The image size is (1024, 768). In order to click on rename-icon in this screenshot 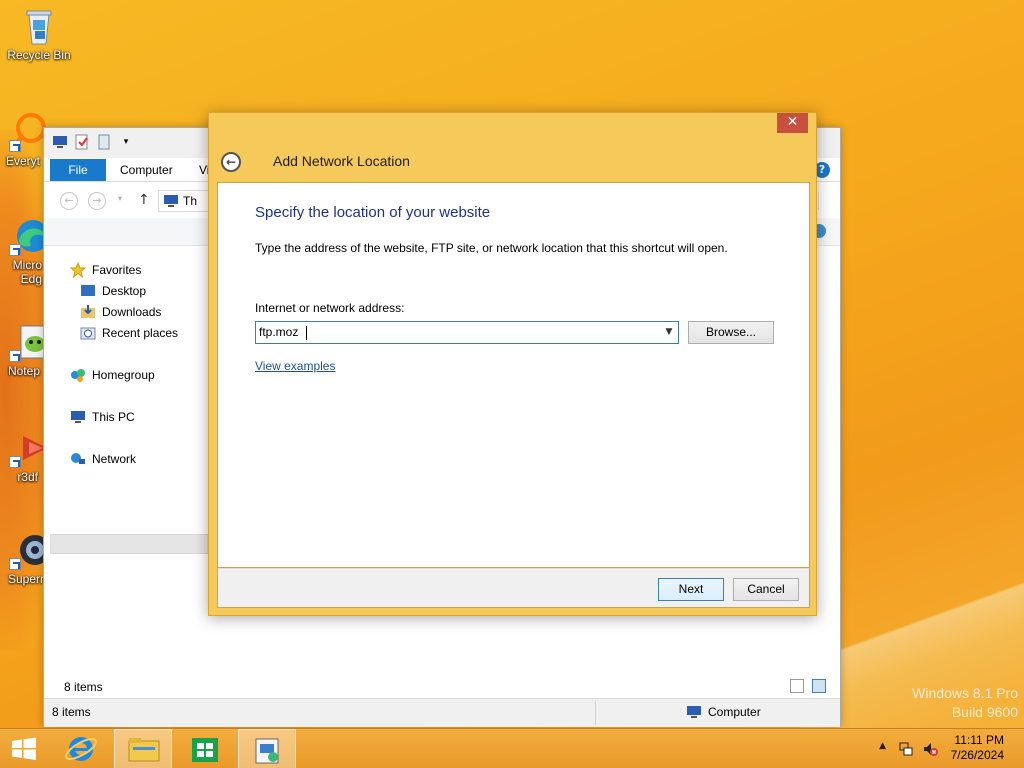, I will do `click(104, 142)`.